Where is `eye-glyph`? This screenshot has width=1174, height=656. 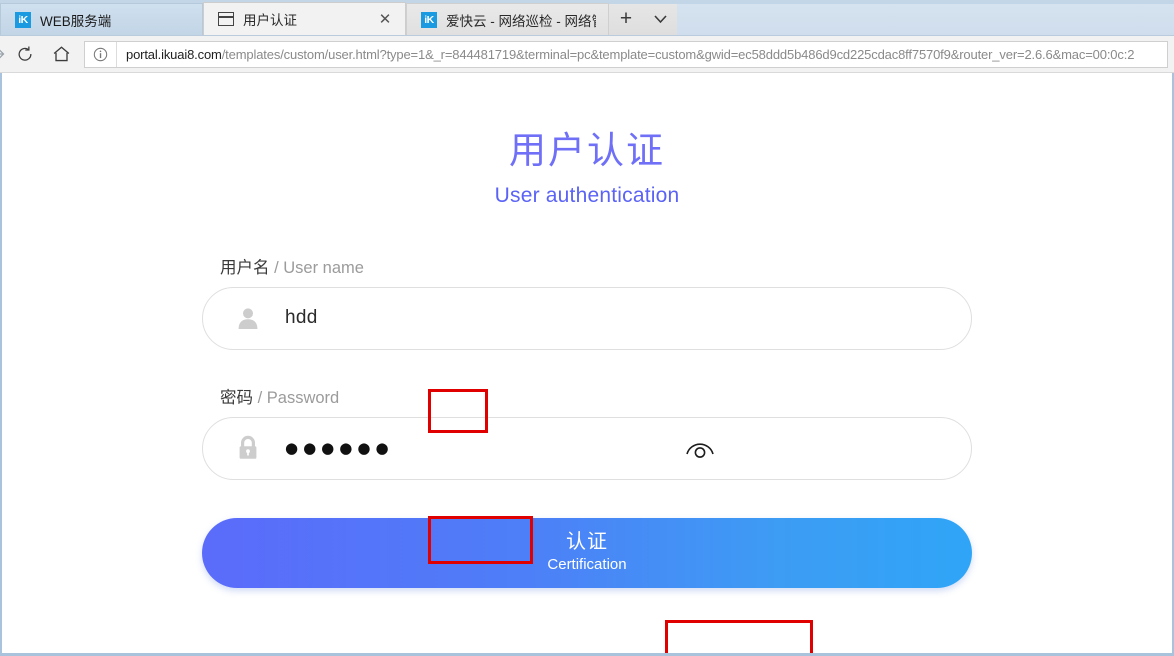
eye-glyph is located at coordinates (700, 451).